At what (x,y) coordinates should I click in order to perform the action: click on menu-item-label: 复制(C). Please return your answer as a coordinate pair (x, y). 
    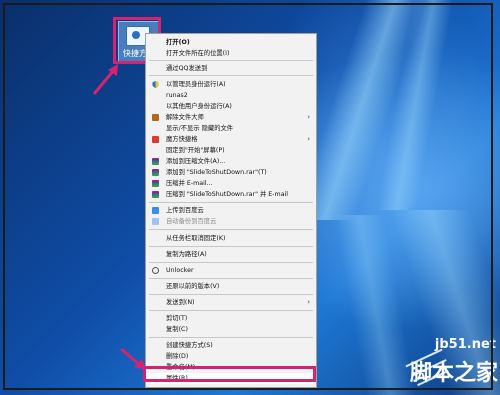
    Looking at the image, I should click on (177, 329).